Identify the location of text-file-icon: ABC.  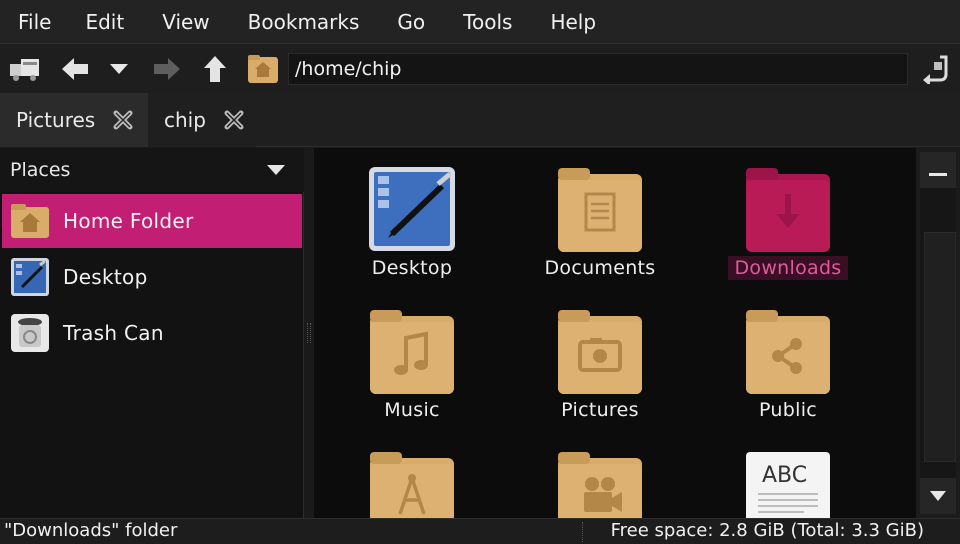
(788, 484).